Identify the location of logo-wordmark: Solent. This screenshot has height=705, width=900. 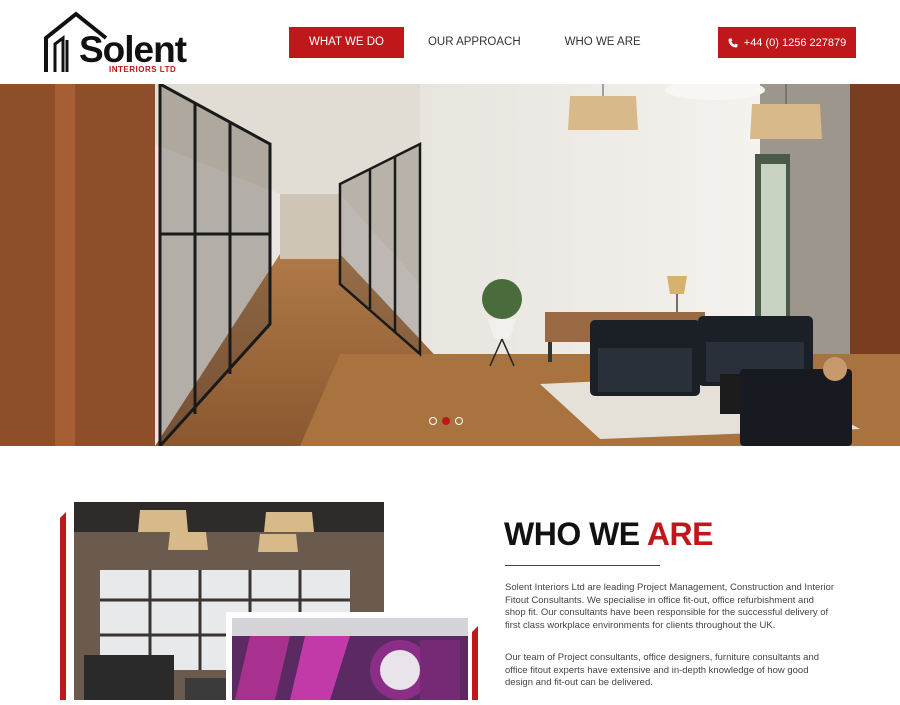
(133, 49).